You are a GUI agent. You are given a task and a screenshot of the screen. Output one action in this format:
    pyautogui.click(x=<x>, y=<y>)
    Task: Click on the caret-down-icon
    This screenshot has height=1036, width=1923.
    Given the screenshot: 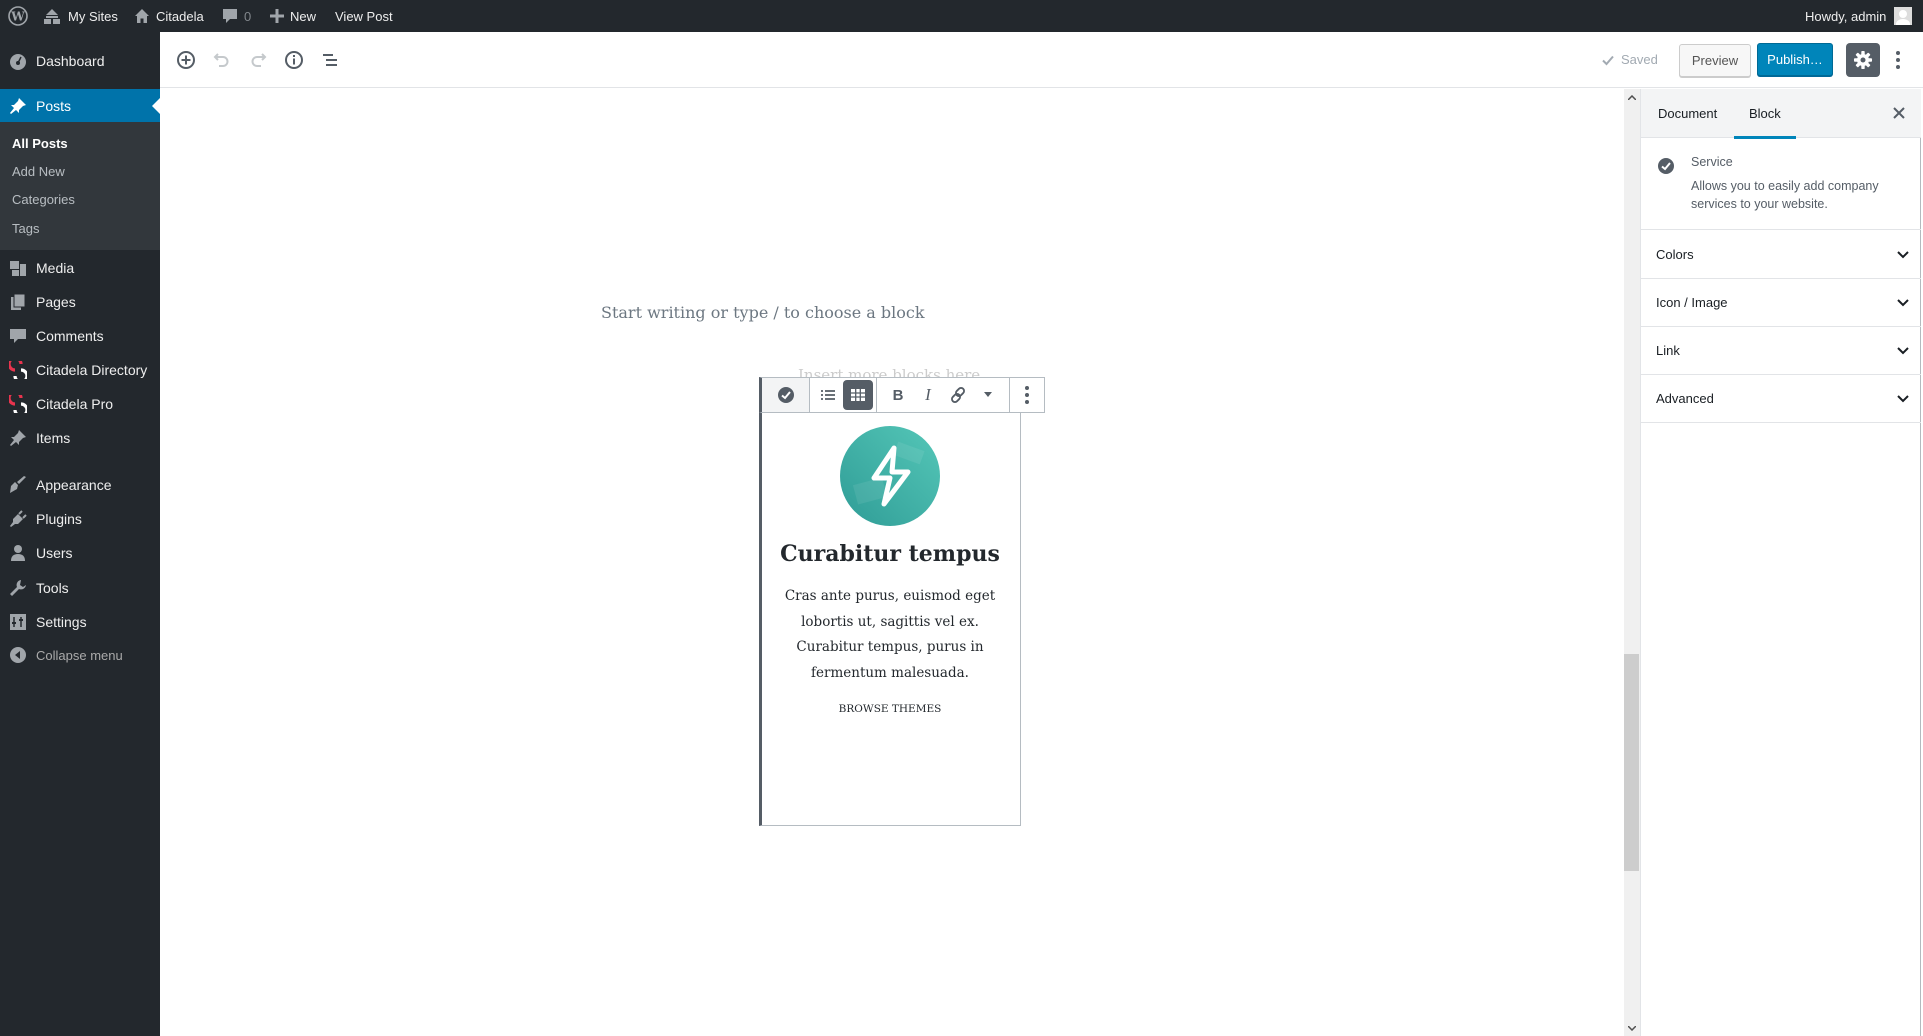 What is the action you would take?
    pyautogui.click(x=988, y=394)
    